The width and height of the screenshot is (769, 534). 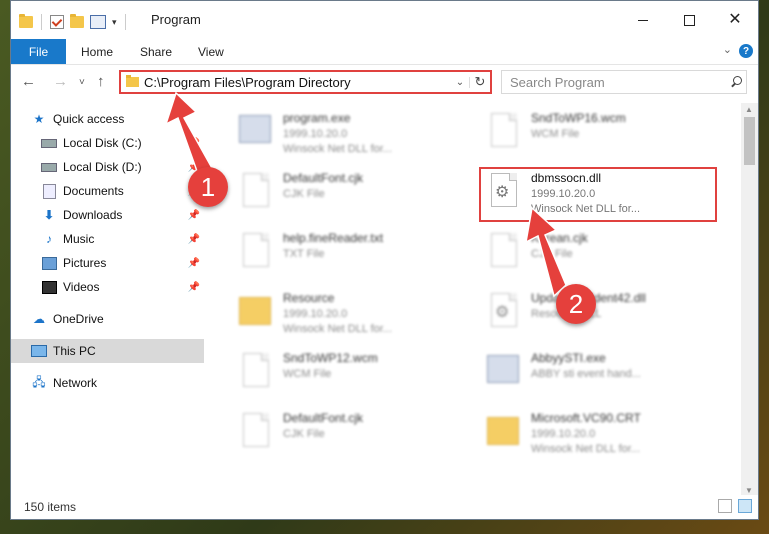 What do you see at coordinates (749, 300) in the screenshot?
I see `vertical-scrollbar: ▲ ▼` at bounding box center [749, 300].